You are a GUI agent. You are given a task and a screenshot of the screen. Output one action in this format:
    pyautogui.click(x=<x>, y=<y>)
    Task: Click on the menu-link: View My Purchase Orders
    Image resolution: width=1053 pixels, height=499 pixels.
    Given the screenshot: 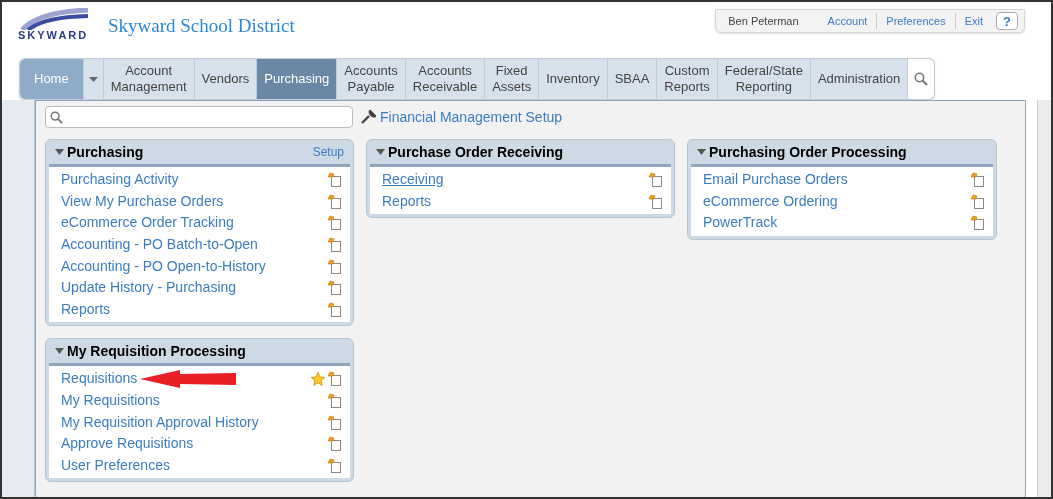 What is the action you would take?
    pyautogui.click(x=142, y=201)
    